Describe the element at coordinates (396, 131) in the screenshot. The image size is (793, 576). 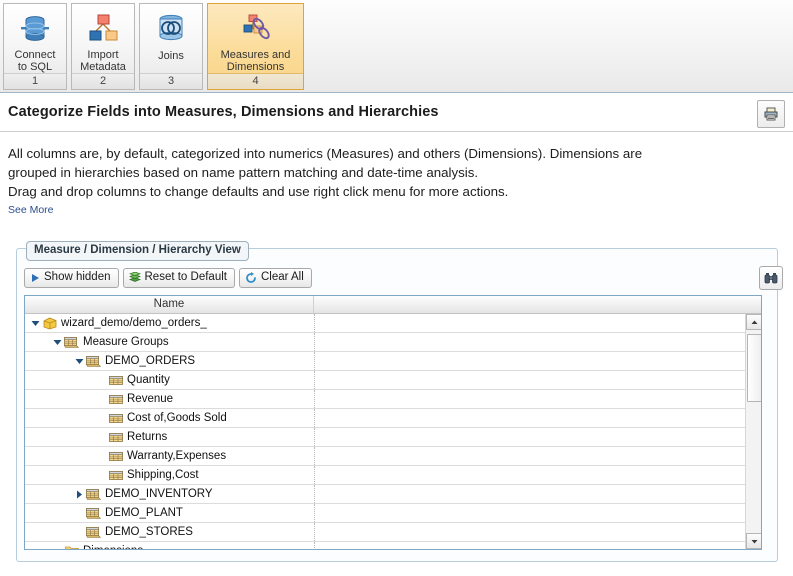
I see `header-divider` at that location.